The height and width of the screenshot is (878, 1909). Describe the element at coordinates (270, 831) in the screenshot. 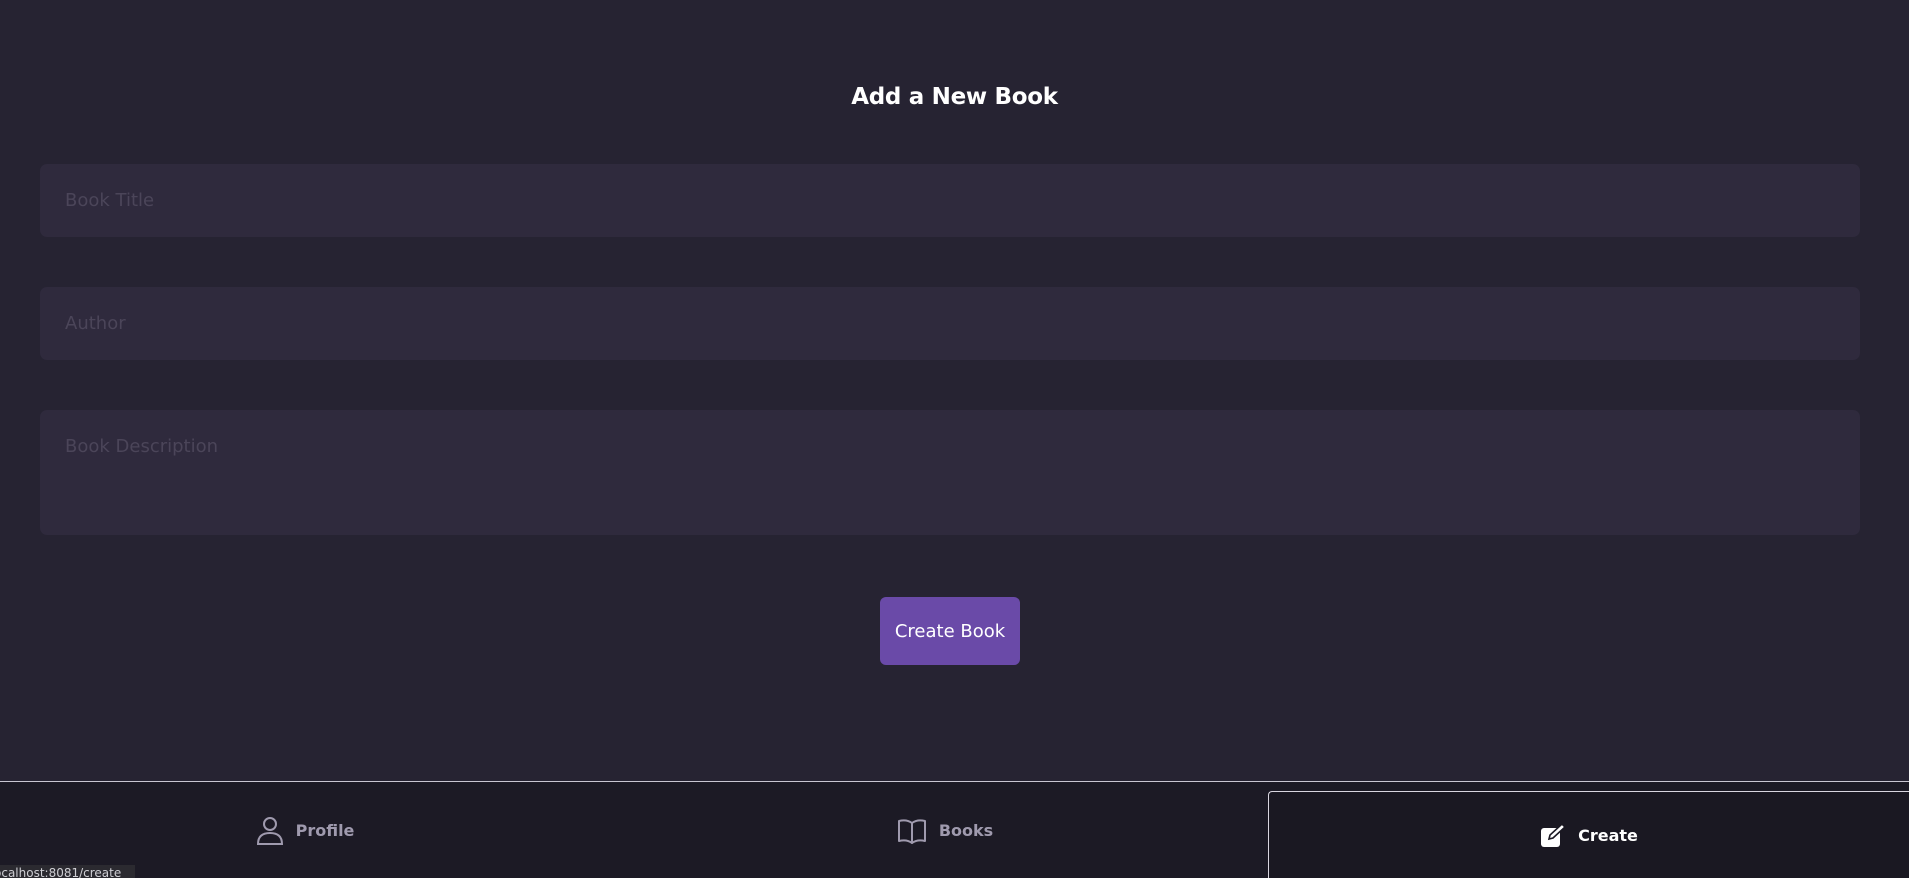

I see `person-icon` at that location.